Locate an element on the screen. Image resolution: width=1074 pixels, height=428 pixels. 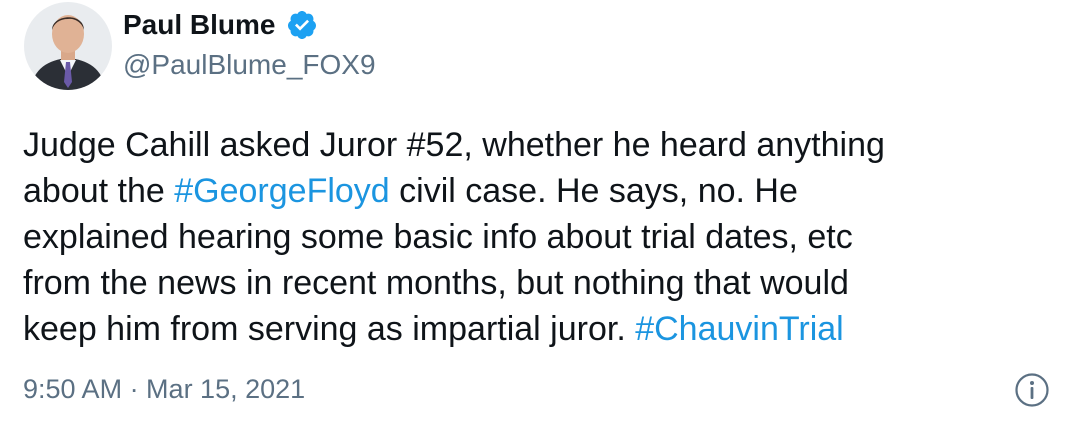
info-icon is located at coordinates (1032, 390).